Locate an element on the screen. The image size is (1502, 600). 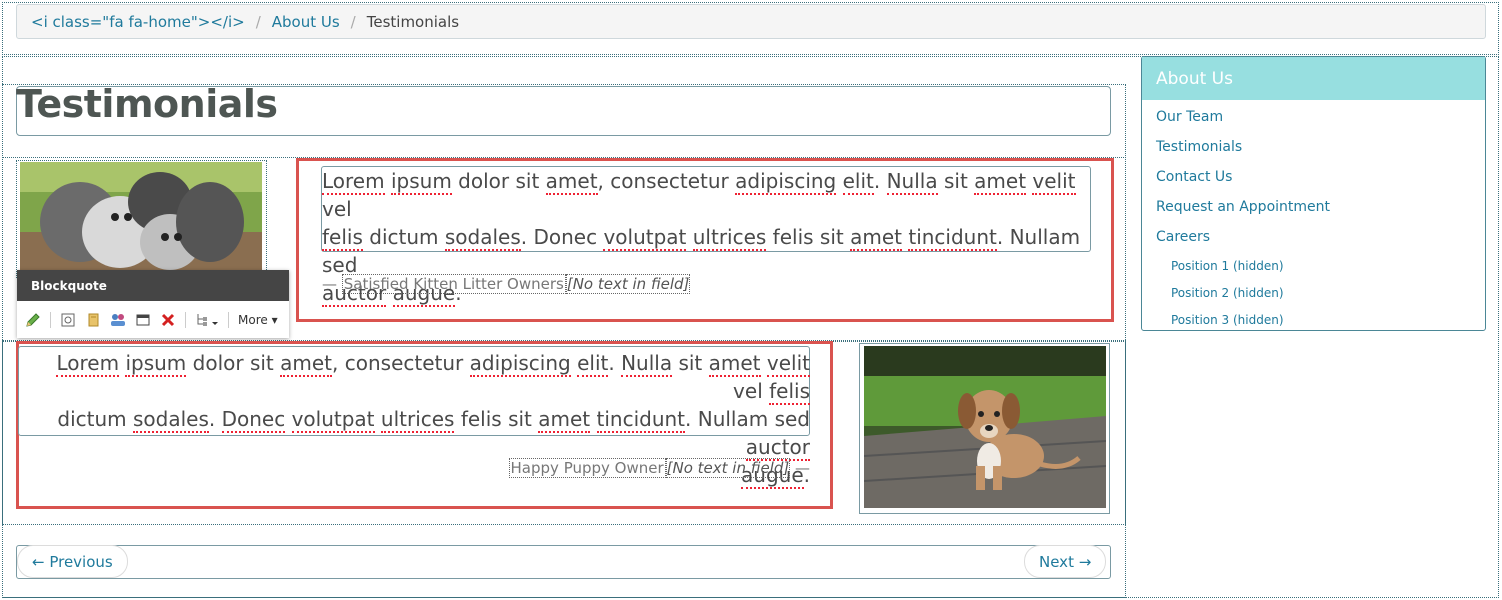
puppy-image is located at coordinates (985, 427).